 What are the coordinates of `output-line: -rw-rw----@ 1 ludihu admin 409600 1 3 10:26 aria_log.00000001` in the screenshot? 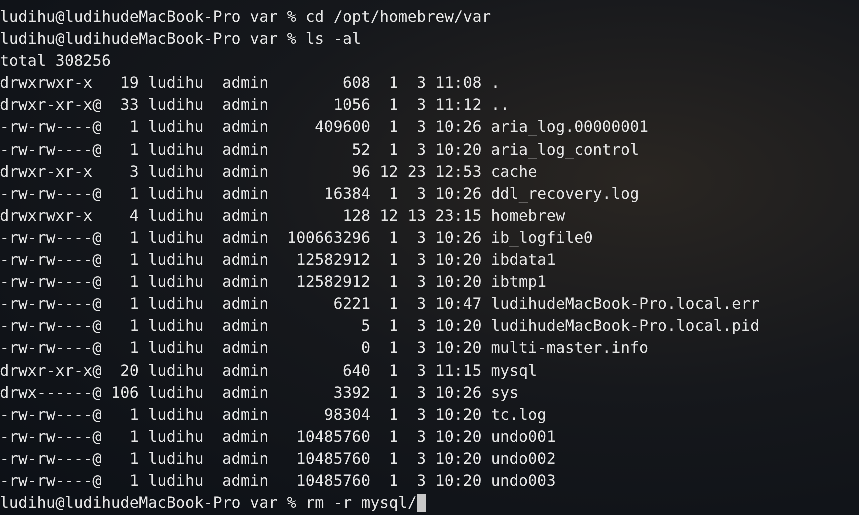 It's located at (324, 127).